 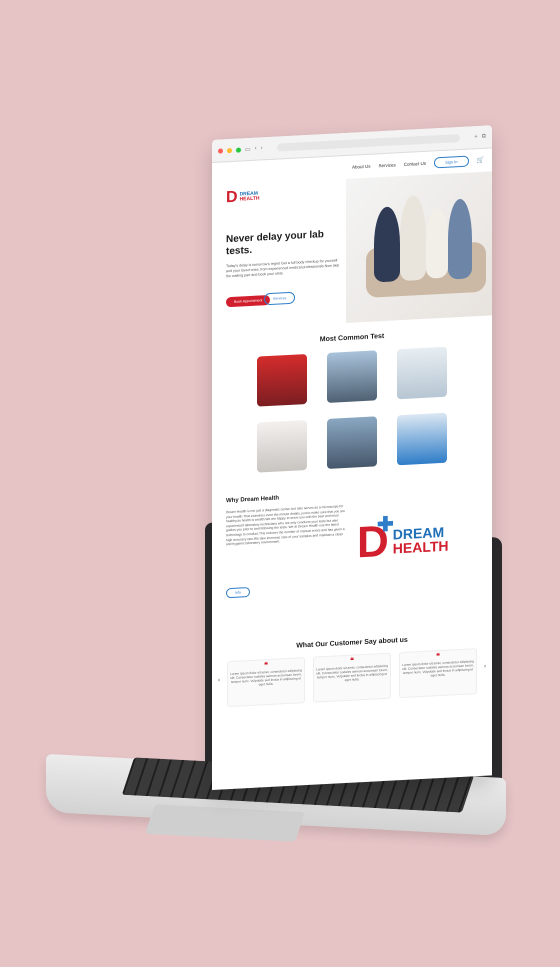 What do you see at coordinates (484, 136) in the screenshot?
I see `tabs-icon: ⧉` at bounding box center [484, 136].